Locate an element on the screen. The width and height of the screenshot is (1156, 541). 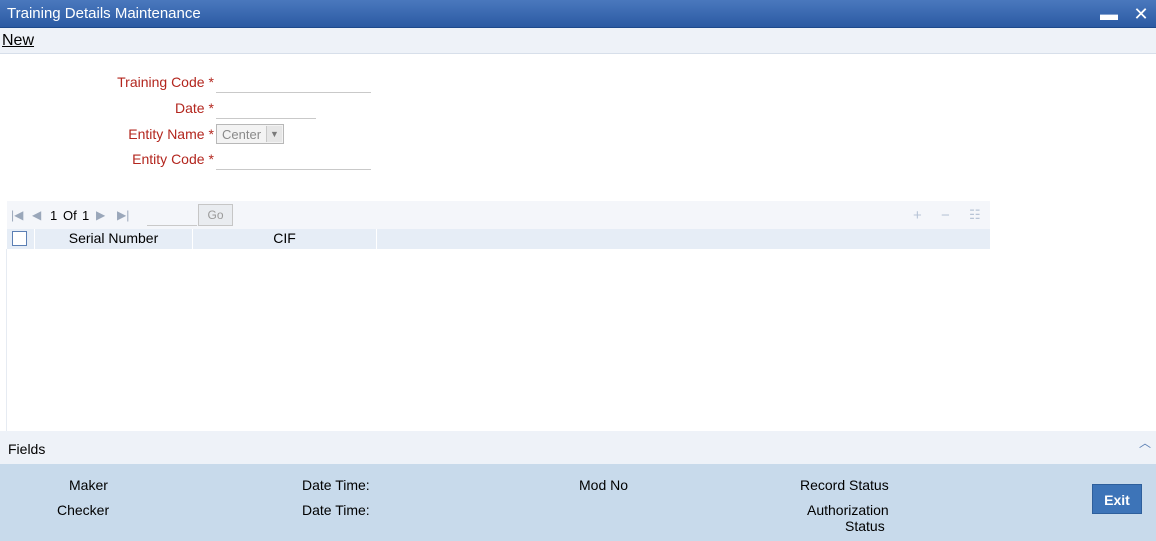
add-row-icon: + is located at coordinates (917, 215).